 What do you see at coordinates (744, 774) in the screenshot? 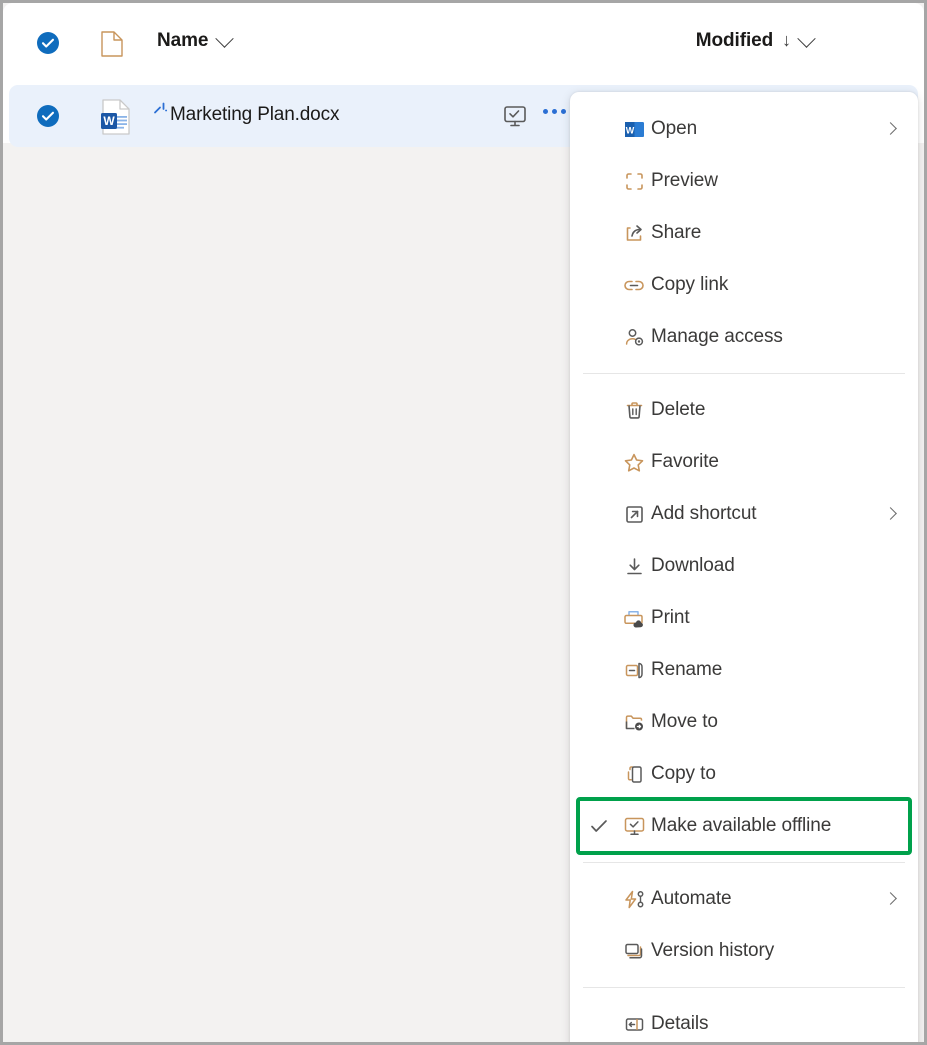
I see `menu-item-copy-to: Copy to` at bounding box center [744, 774].